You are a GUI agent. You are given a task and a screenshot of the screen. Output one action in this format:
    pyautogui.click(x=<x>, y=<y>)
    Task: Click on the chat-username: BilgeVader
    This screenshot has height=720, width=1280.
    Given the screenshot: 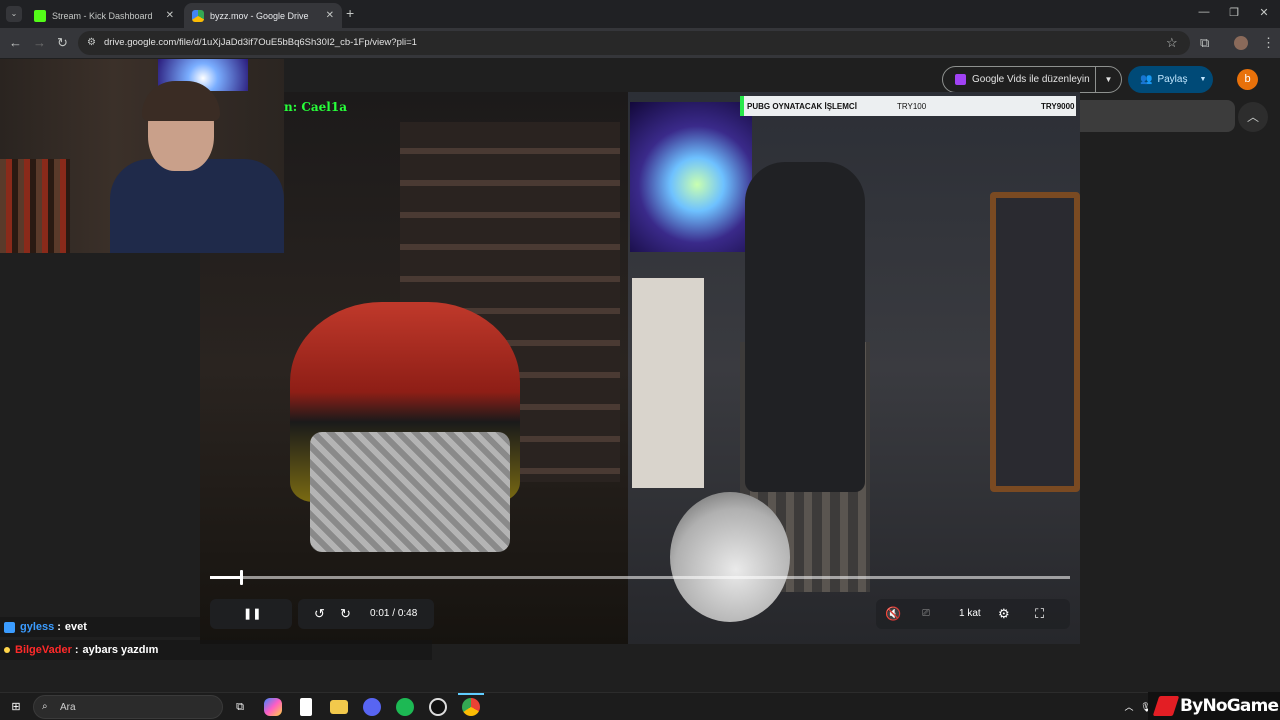 What is the action you would take?
    pyautogui.click(x=43, y=650)
    